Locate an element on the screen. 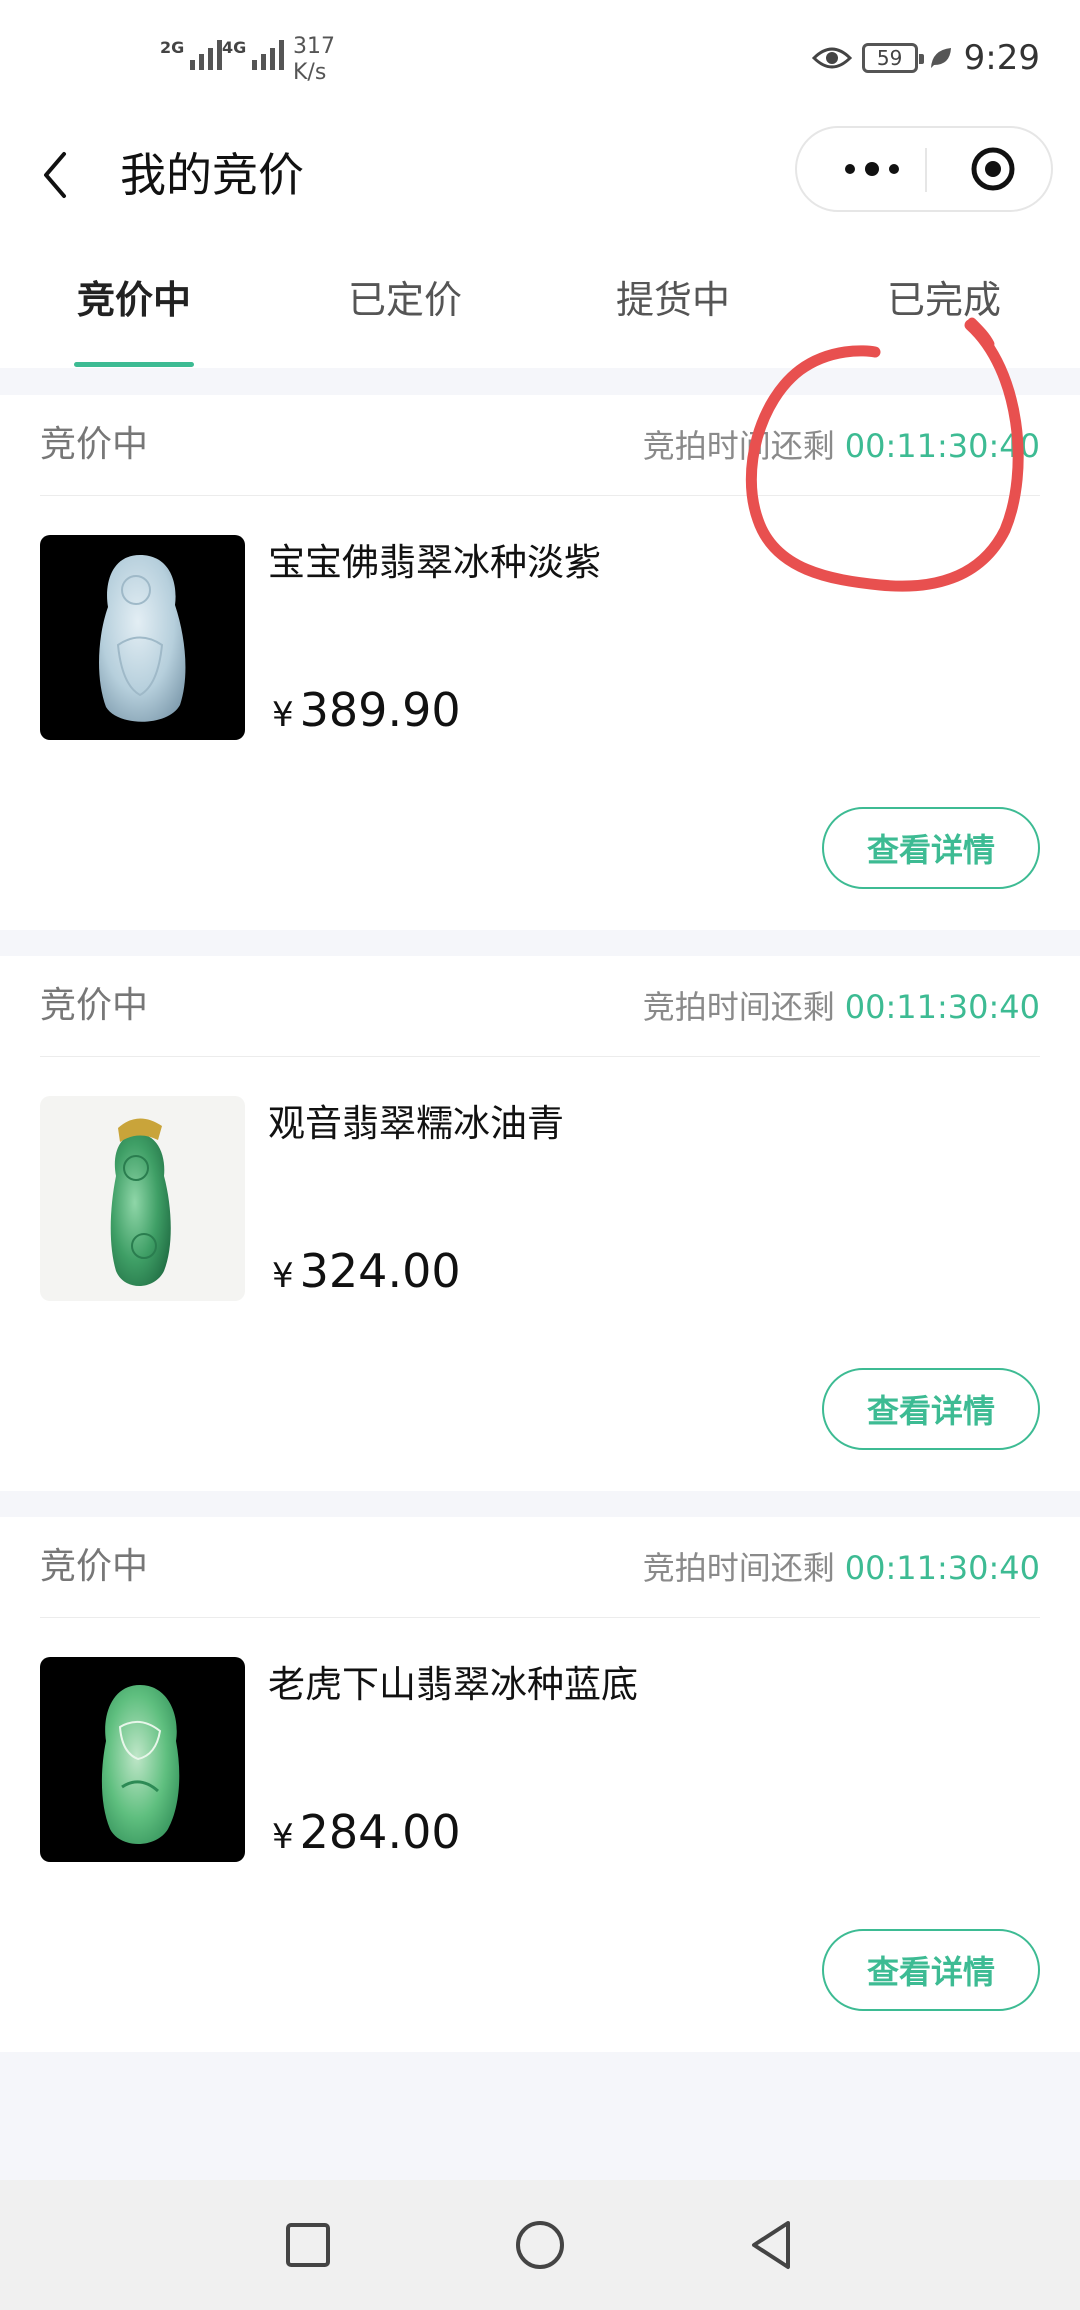  back-icon is located at coordinates (55, 175).